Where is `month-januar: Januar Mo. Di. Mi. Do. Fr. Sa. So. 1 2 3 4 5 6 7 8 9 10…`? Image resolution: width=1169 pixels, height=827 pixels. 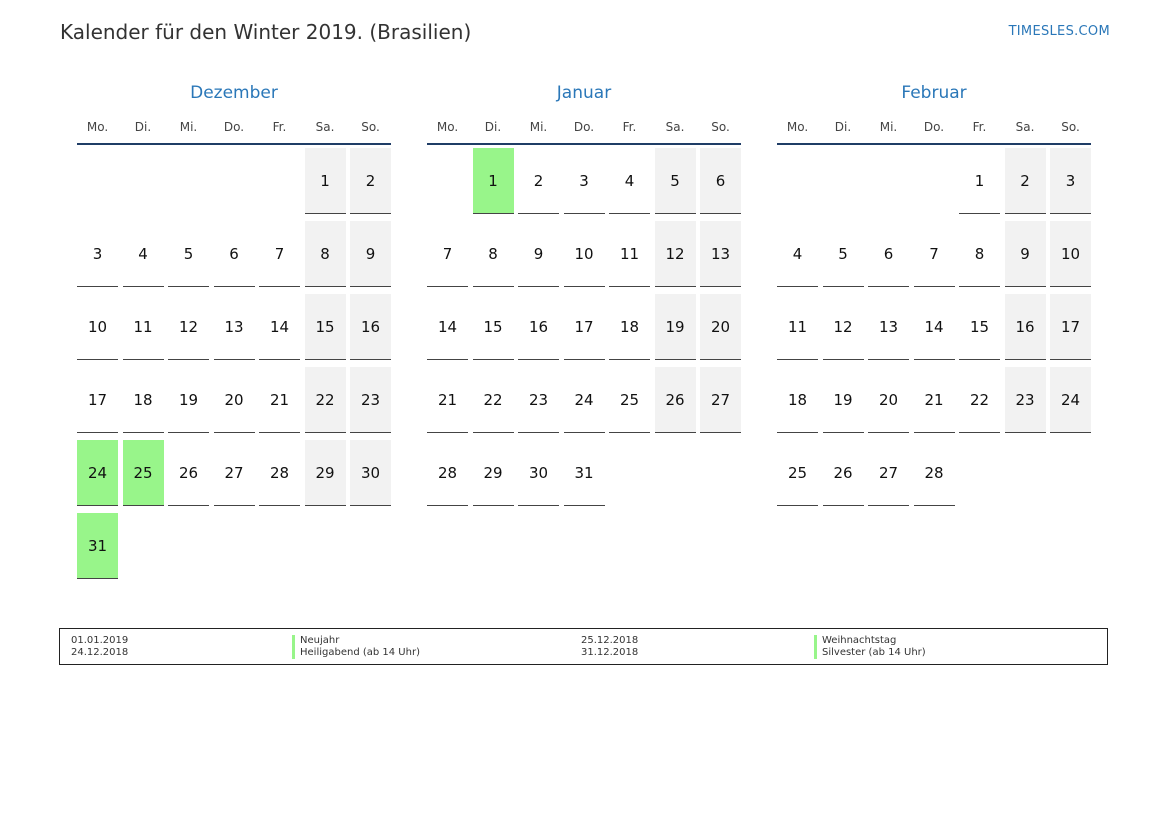 month-januar: Januar Mo. Di. Mi. Do. Fr. Sa. So. 1 2 3 4 5 6 7 8 9 10… is located at coordinates (575, 293).